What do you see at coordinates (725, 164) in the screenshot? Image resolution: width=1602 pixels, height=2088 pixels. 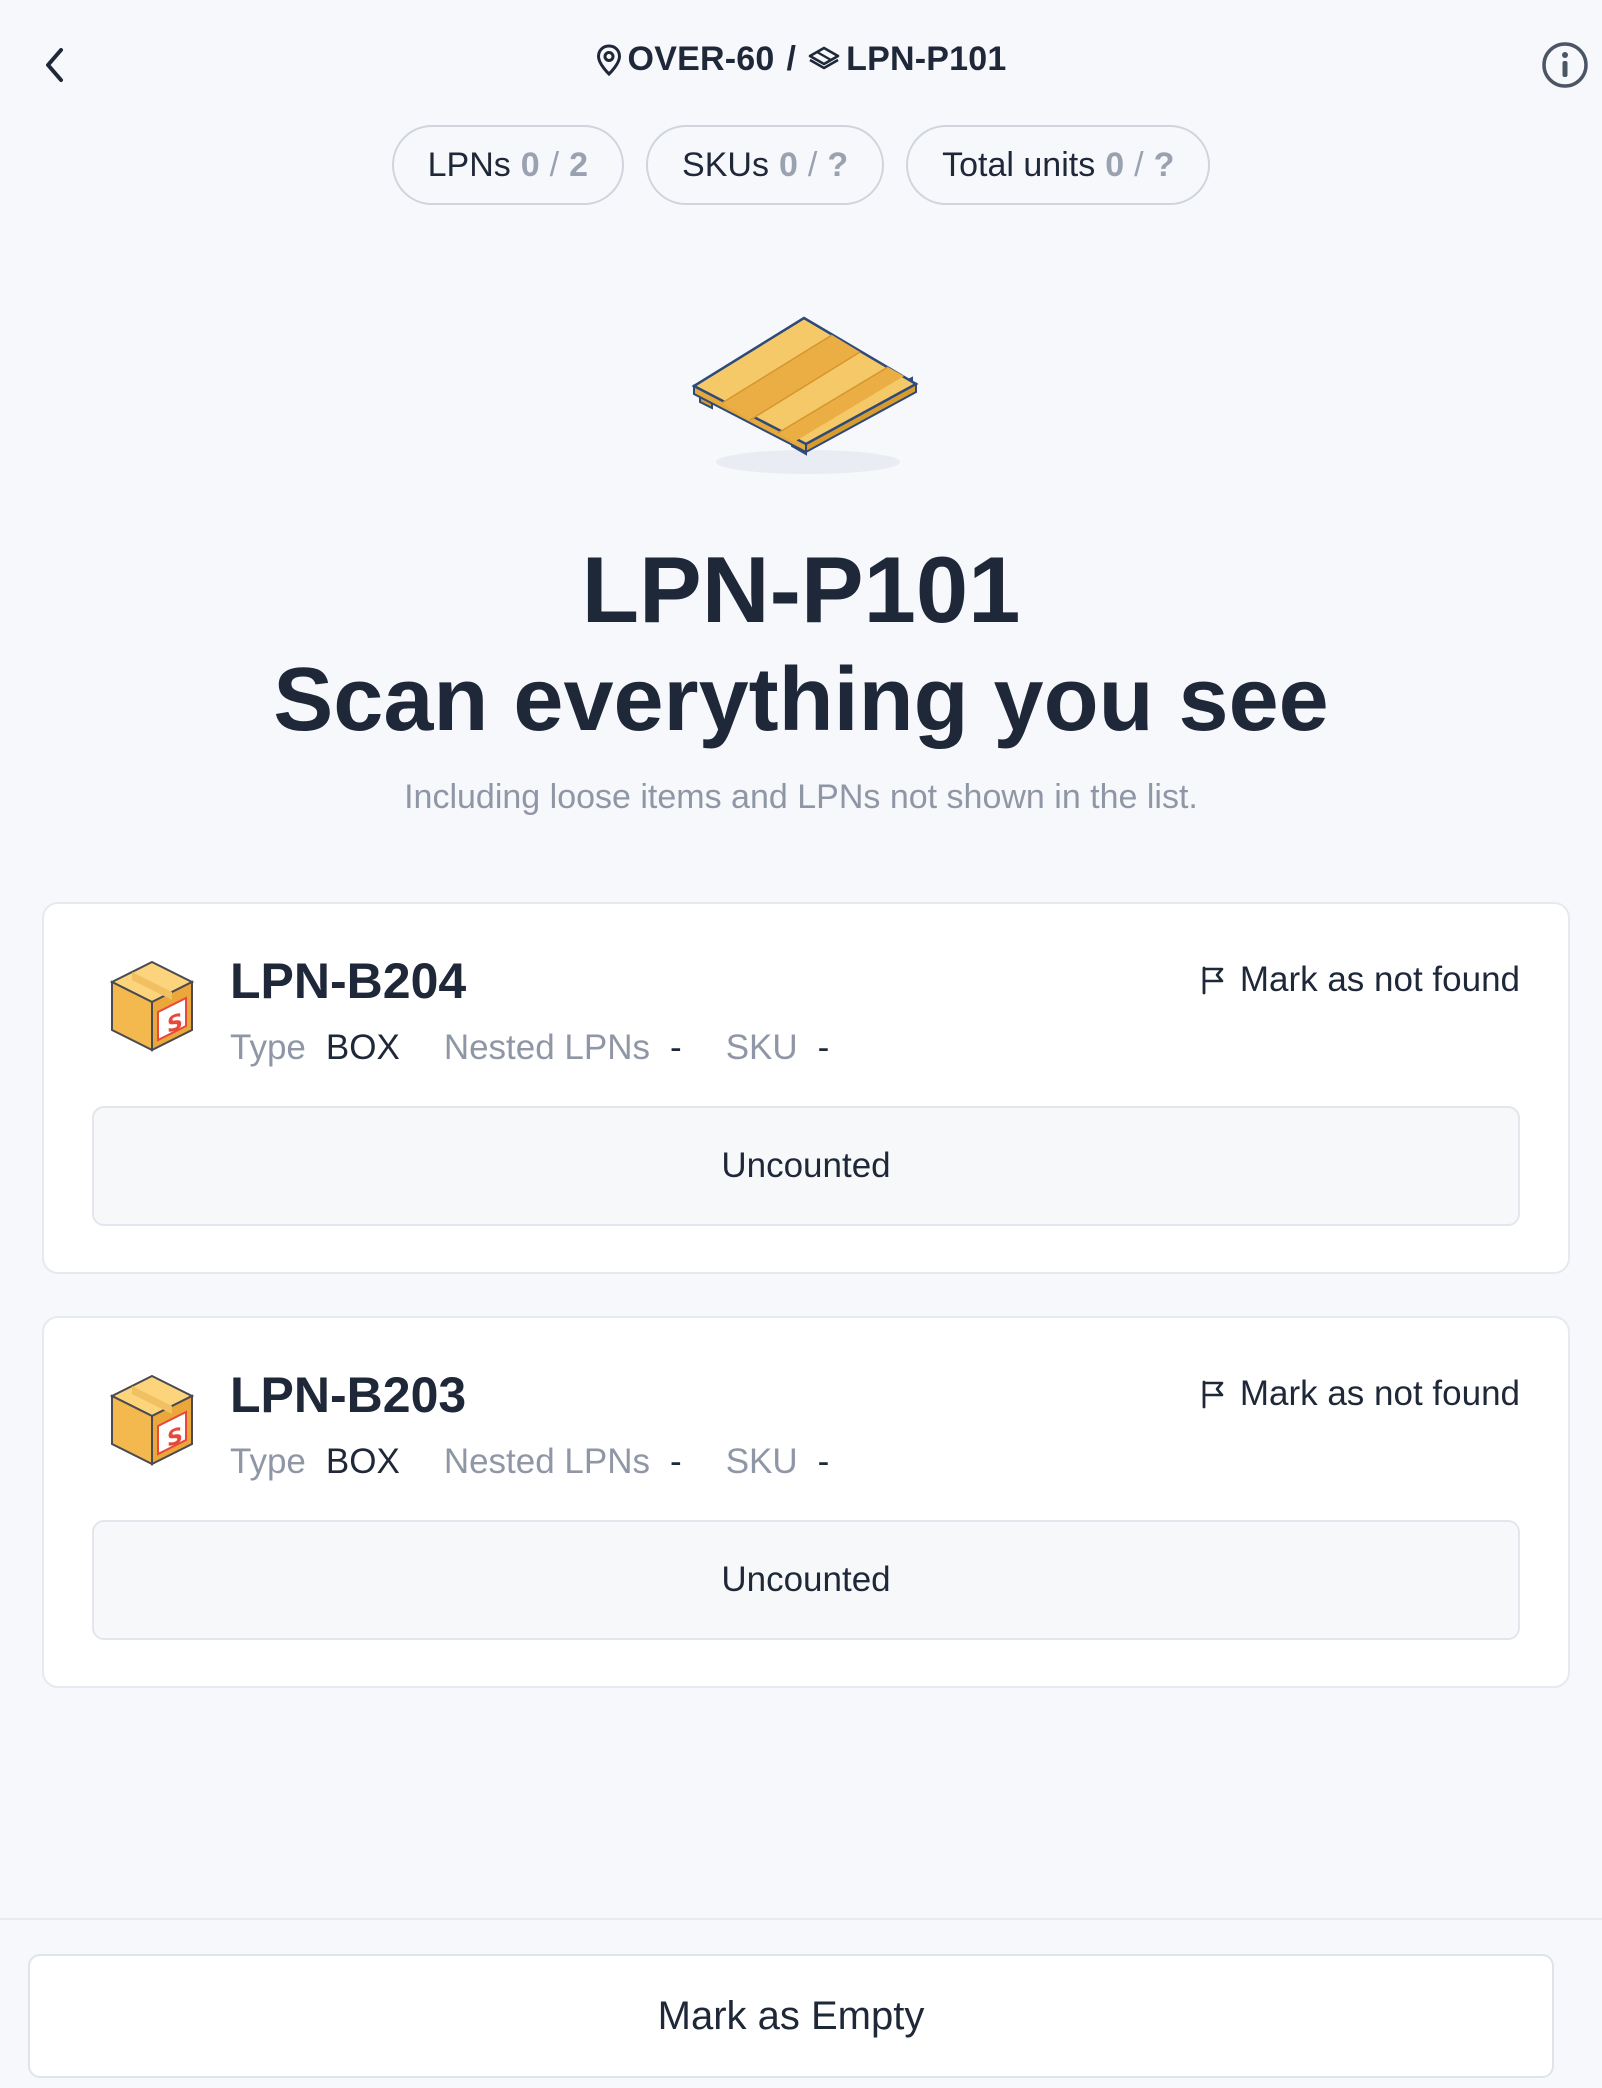 I see `stat-label: SKUs` at bounding box center [725, 164].